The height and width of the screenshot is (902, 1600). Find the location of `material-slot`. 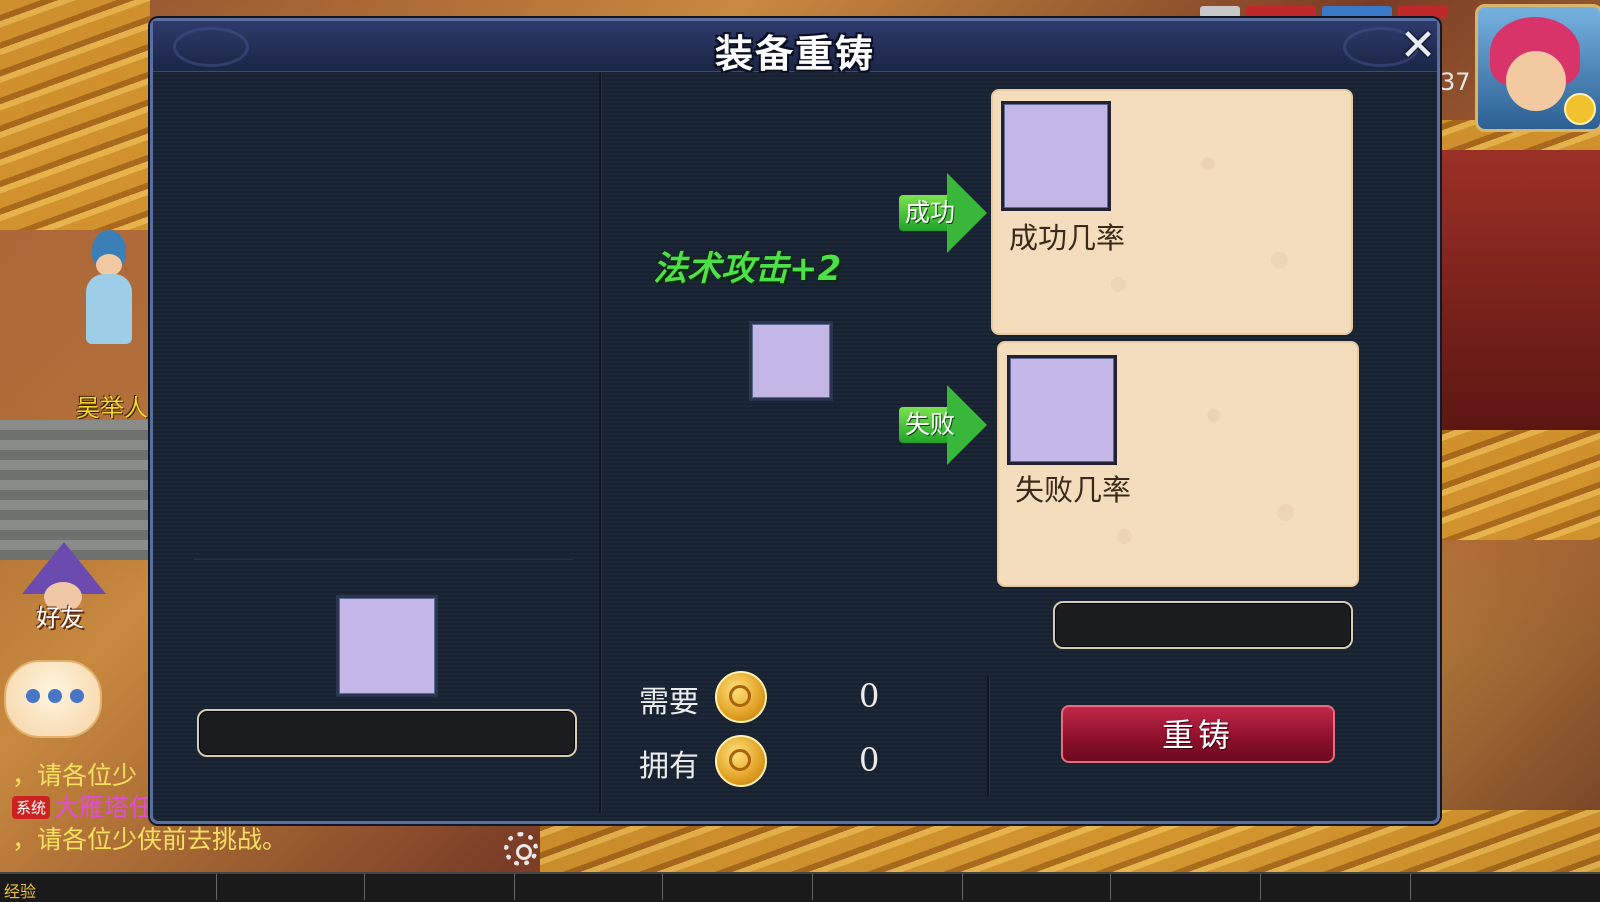

material-slot is located at coordinates (791, 361).